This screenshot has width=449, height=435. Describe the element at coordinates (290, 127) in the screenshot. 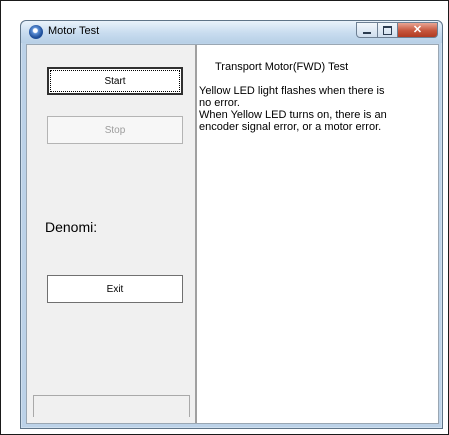

I see `instruction-line-4: encoder signal error, or a motor error.` at that location.